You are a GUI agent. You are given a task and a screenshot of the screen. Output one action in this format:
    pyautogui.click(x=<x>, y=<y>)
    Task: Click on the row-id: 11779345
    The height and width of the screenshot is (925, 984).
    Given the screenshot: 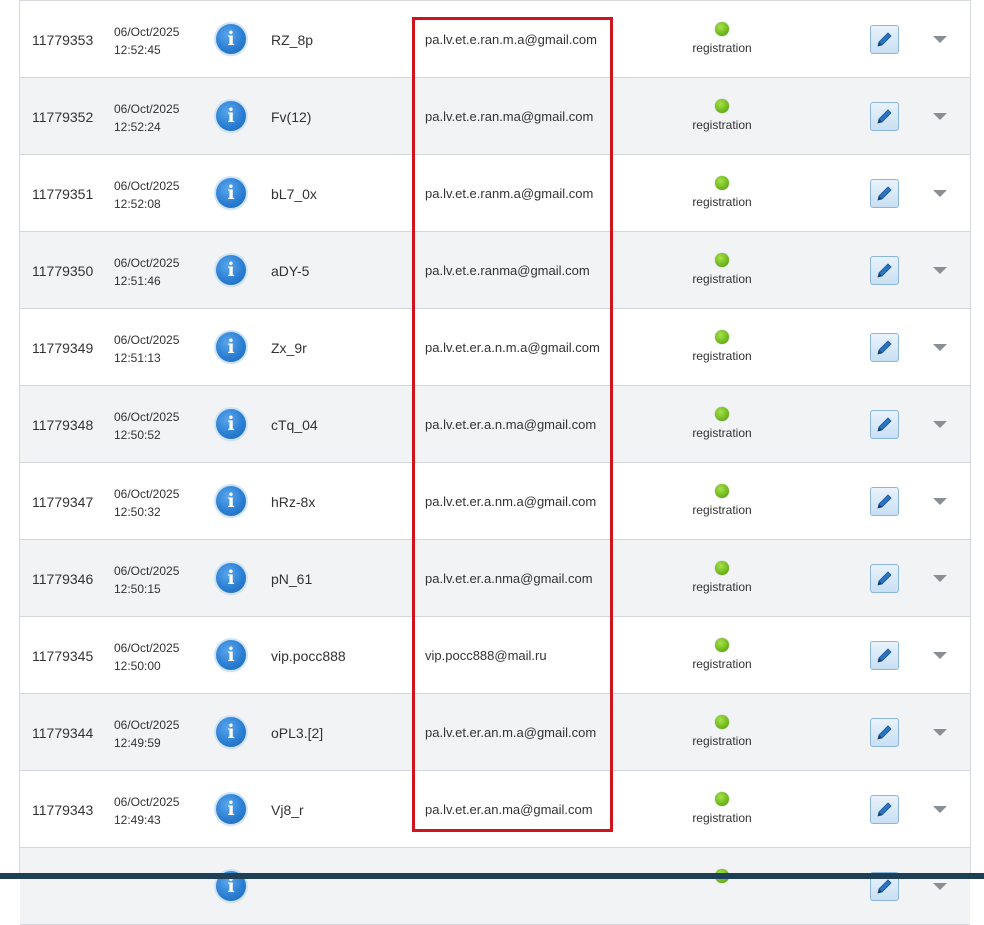 What is the action you would take?
    pyautogui.click(x=63, y=656)
    